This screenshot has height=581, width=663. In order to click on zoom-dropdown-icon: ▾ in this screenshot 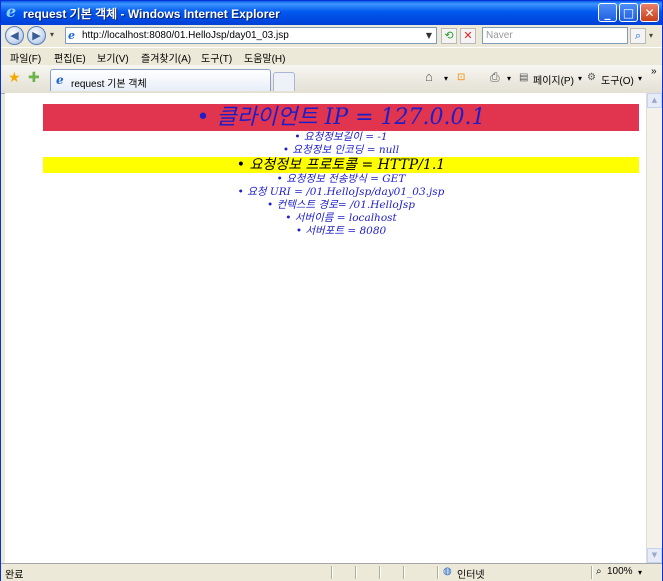, I will do `click(640, 572)`.